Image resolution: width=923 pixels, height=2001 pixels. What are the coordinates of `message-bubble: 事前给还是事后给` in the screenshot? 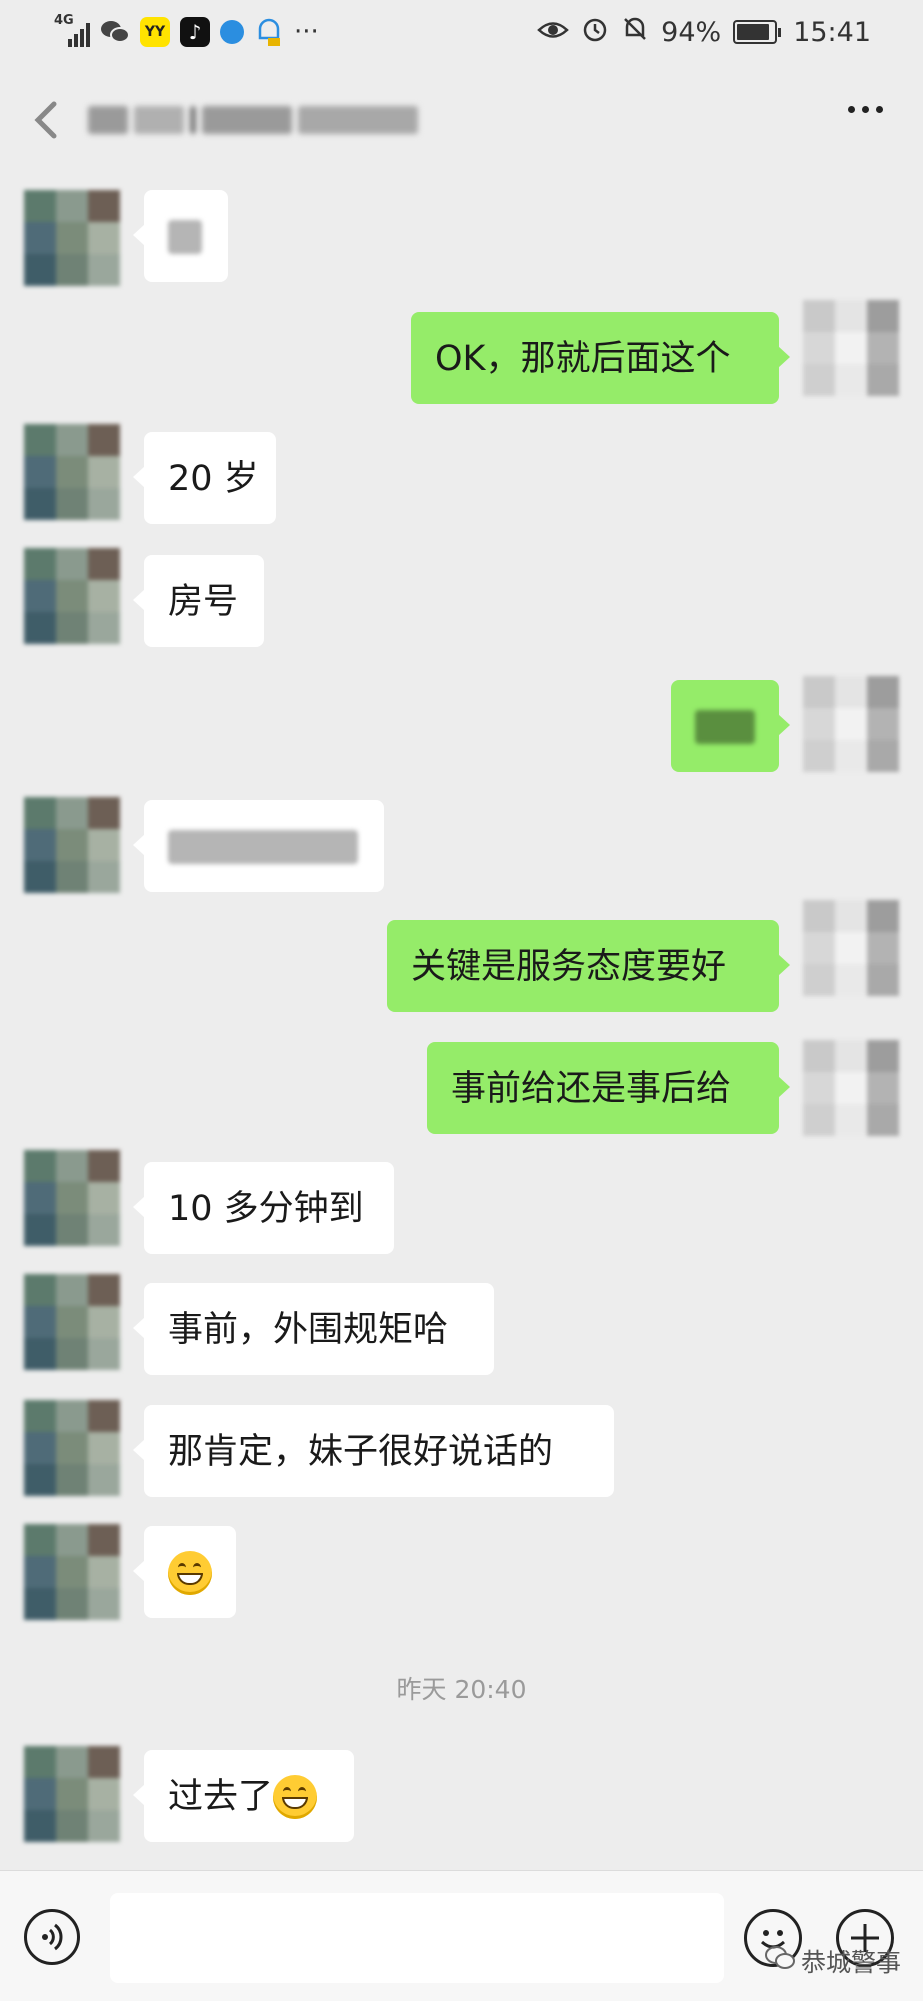 It's located at (608, 1088).